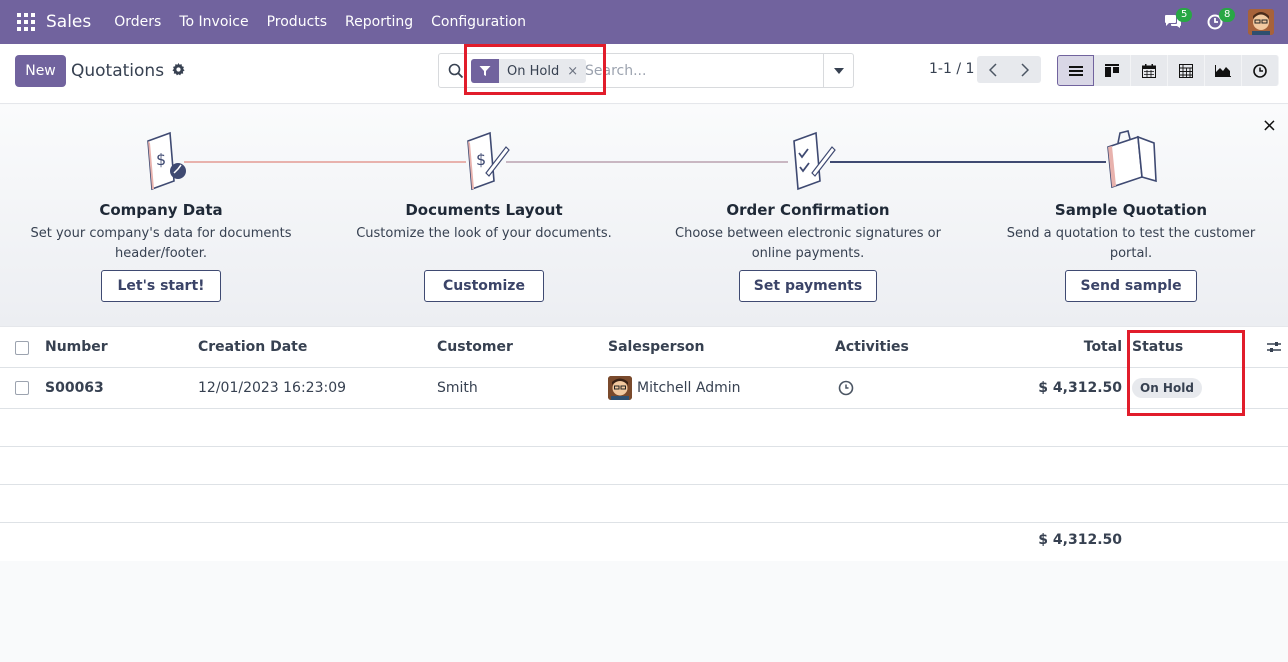  I want to click on customer-name: Smith, so click(457, 388).